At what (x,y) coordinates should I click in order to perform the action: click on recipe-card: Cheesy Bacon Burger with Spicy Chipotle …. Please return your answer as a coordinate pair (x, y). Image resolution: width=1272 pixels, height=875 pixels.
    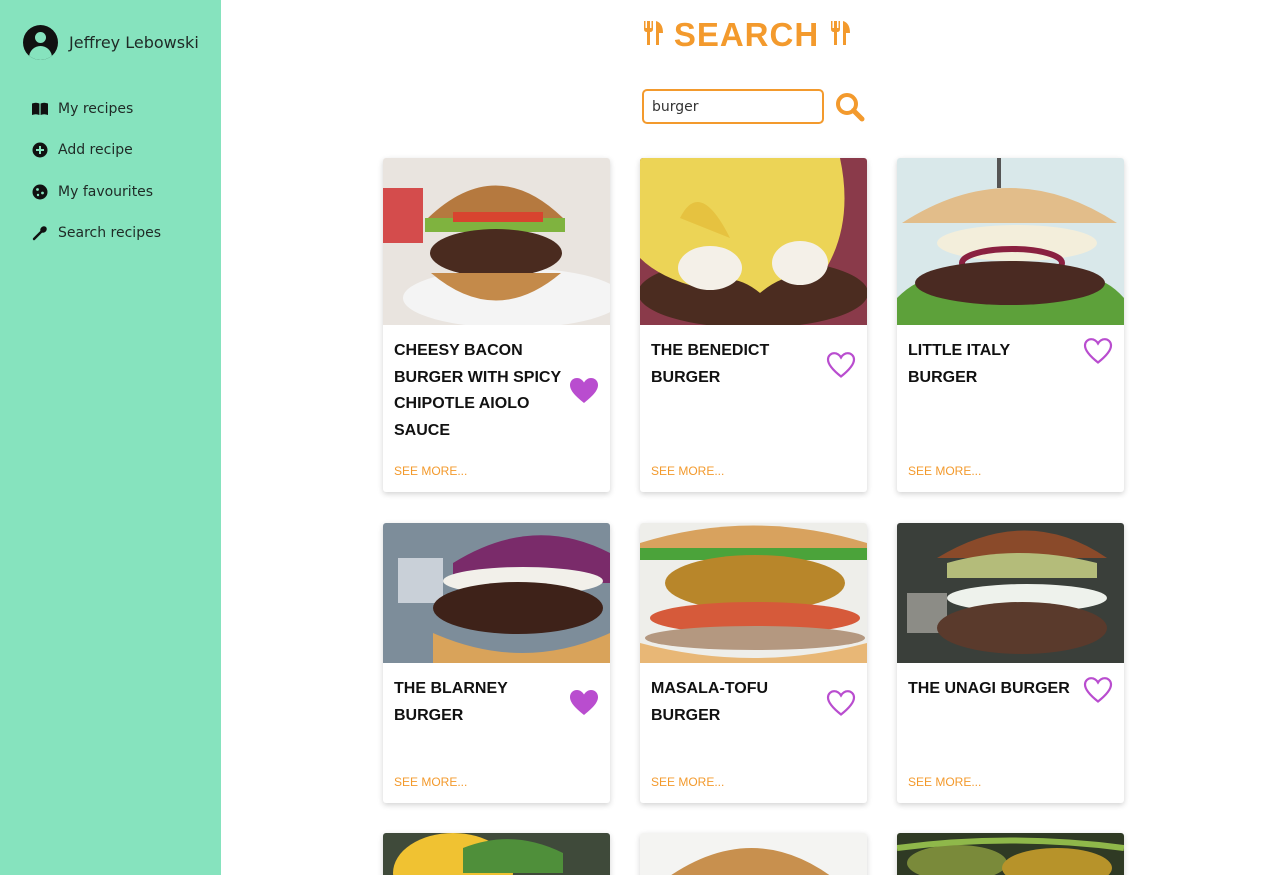
    Looking at the image, I should click on (496, 325).